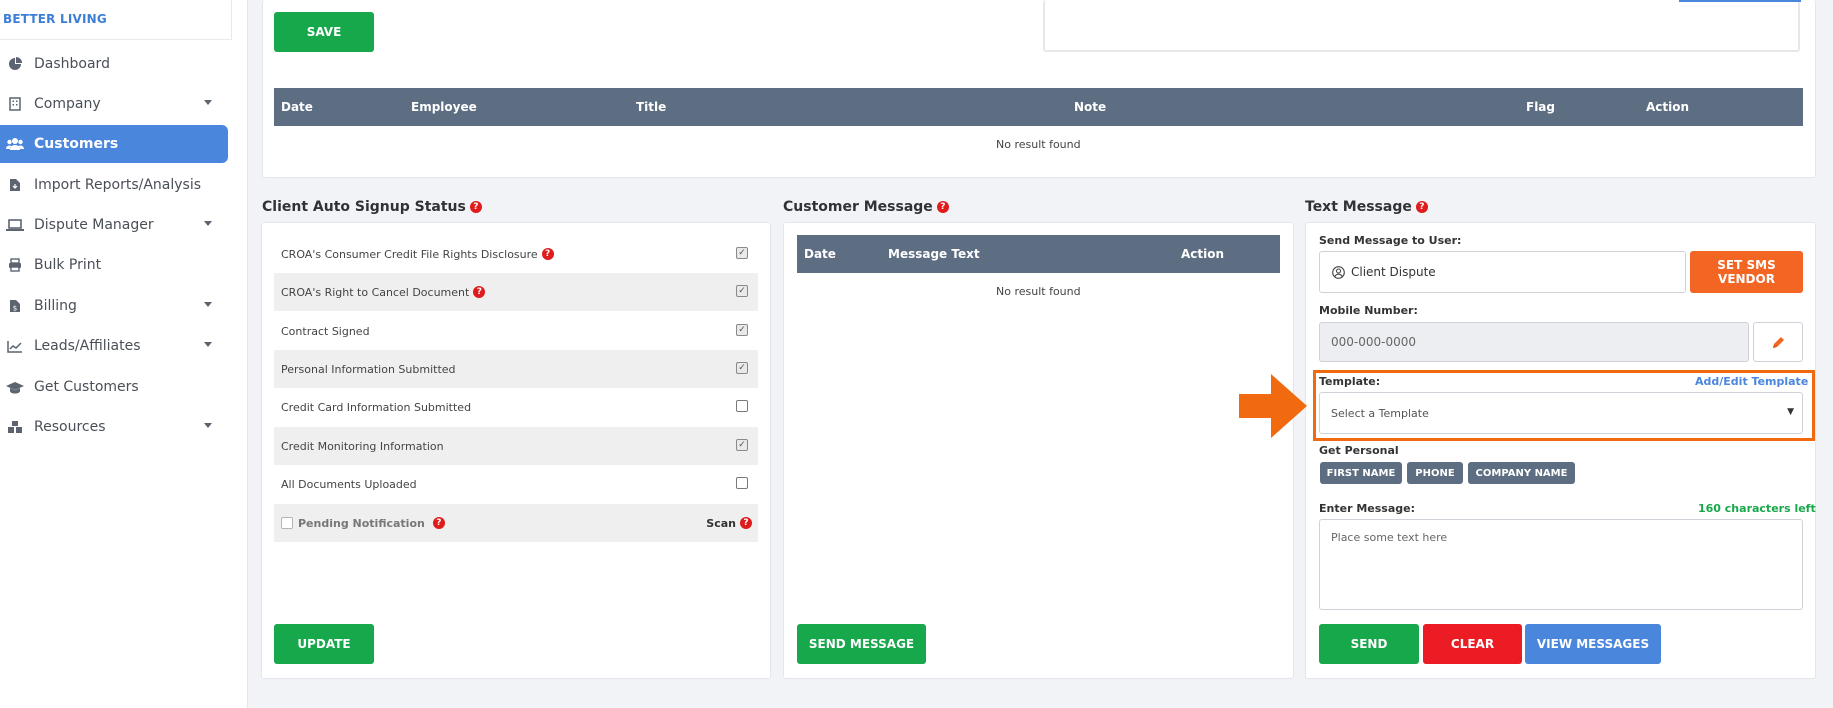  What do you see at coordinates (116, 20) in the screenshot?
I see `brand-container: BETTER LIVING` at bounding box center [116, 20].